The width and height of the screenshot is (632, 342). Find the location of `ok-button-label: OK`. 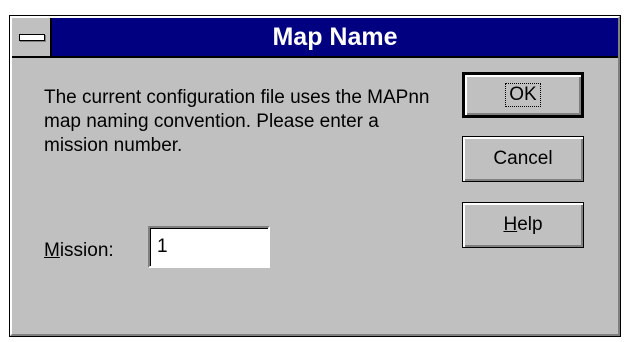

ok-button-label: OK is located at coordinates (523, 95).